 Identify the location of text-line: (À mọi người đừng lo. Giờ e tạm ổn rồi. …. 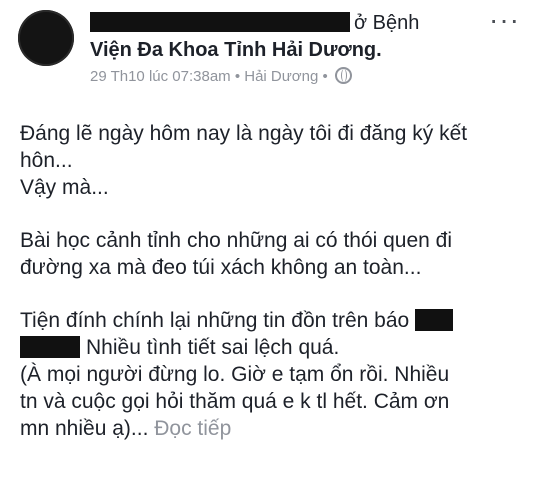
(235, 374).